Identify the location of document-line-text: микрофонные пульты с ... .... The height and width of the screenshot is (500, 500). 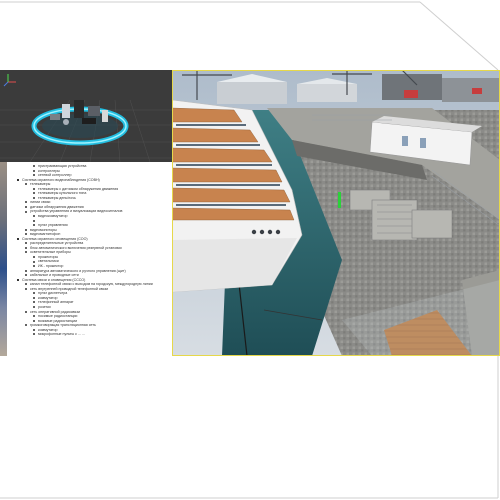
(61, 334).